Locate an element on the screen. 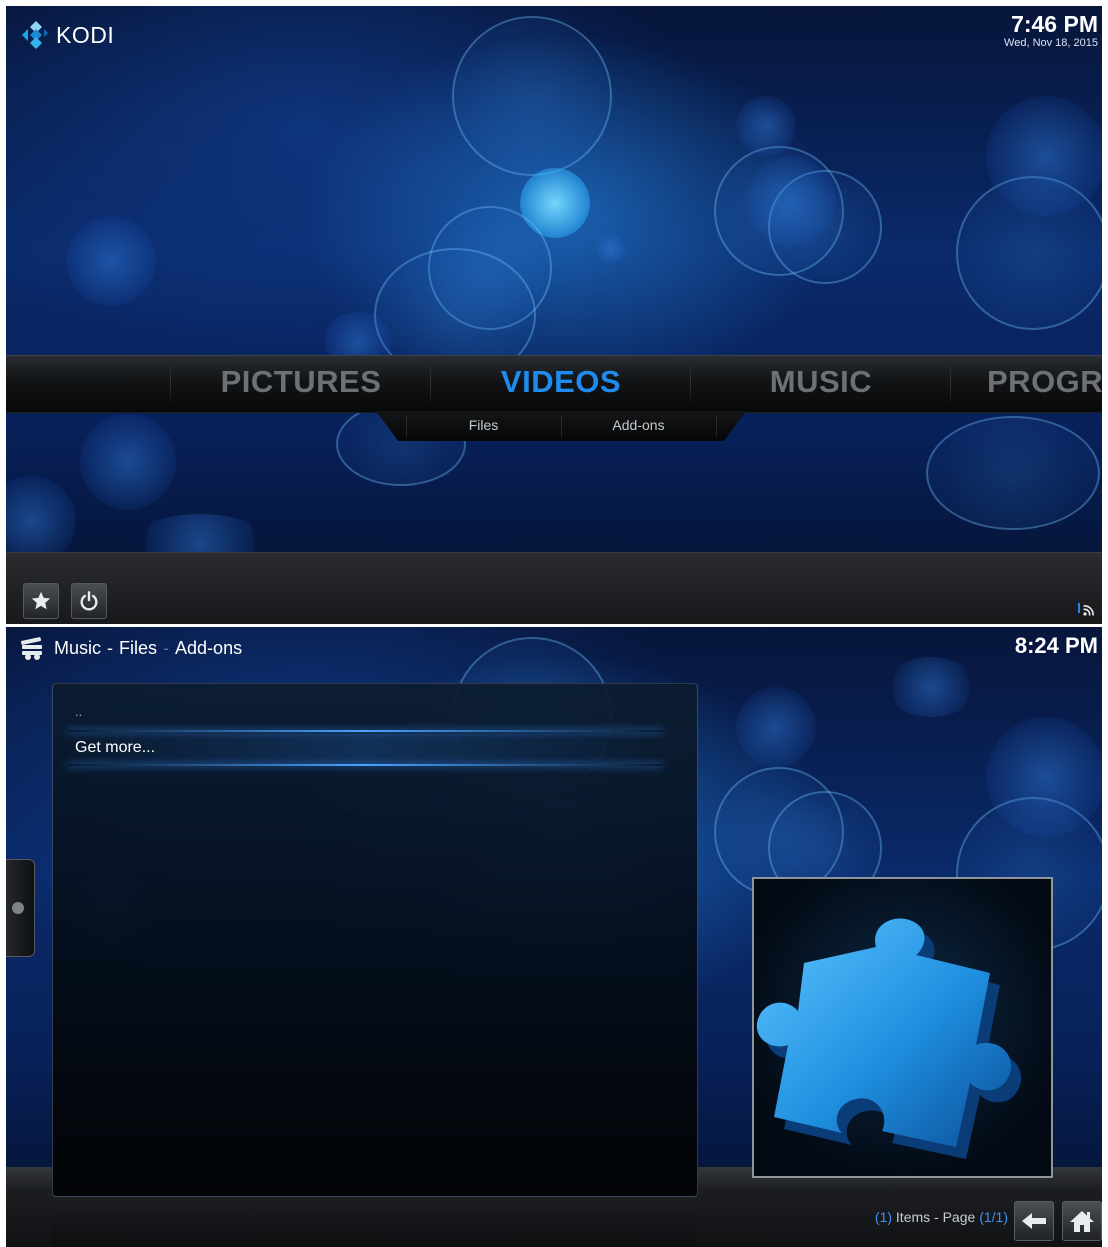  clock: 7:46 PM Wed, Nov 18, 2015 is located at coordinates (1051, 31).